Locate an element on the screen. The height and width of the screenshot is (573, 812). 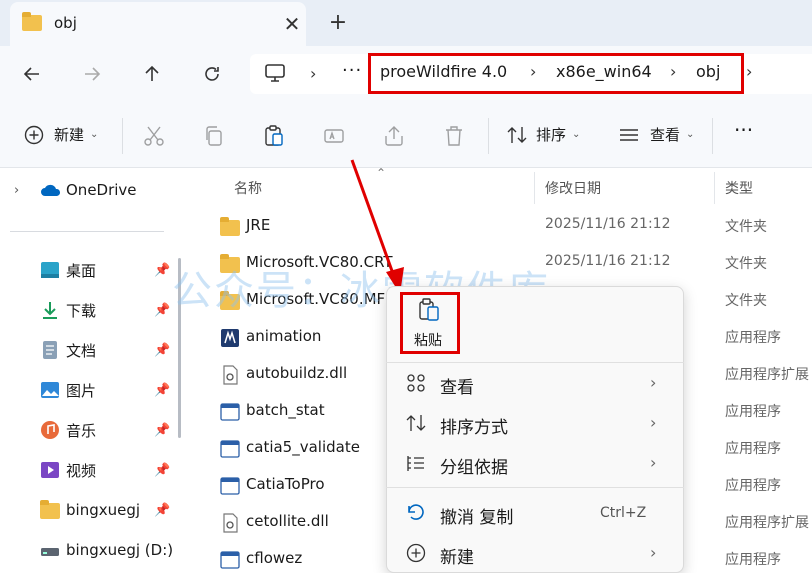
sort-icon is located at coordinates (416, 423).